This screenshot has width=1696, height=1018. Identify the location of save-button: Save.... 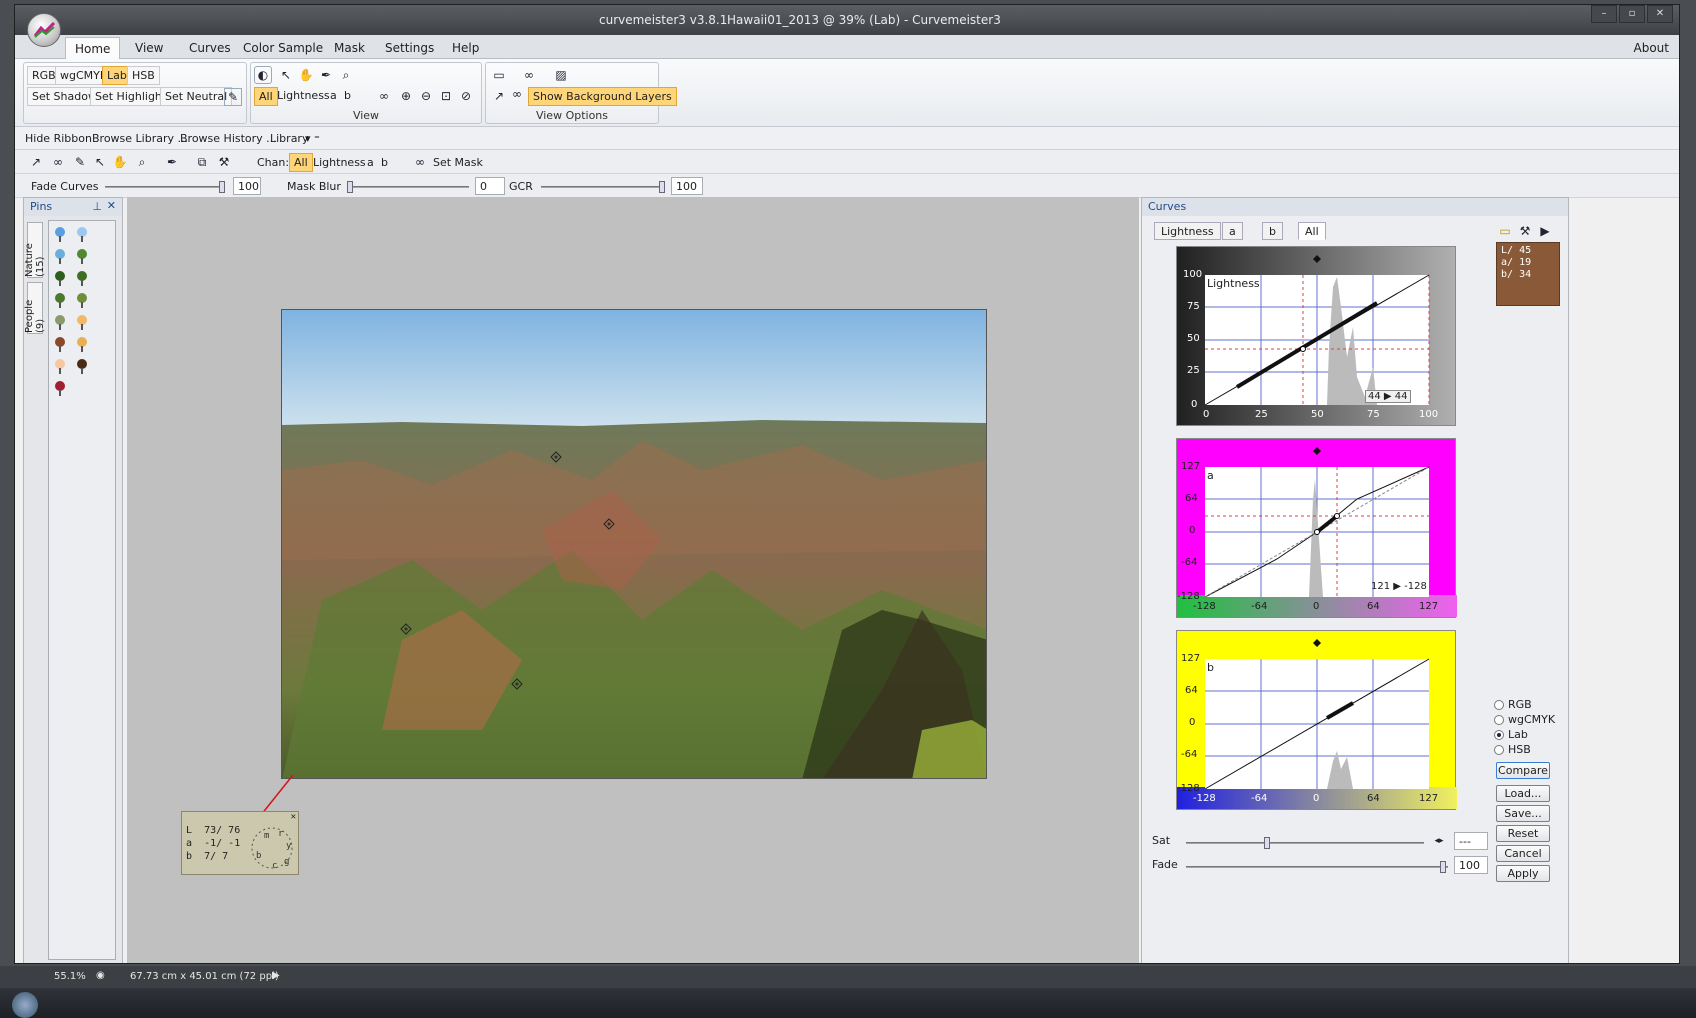
(1523, 813).